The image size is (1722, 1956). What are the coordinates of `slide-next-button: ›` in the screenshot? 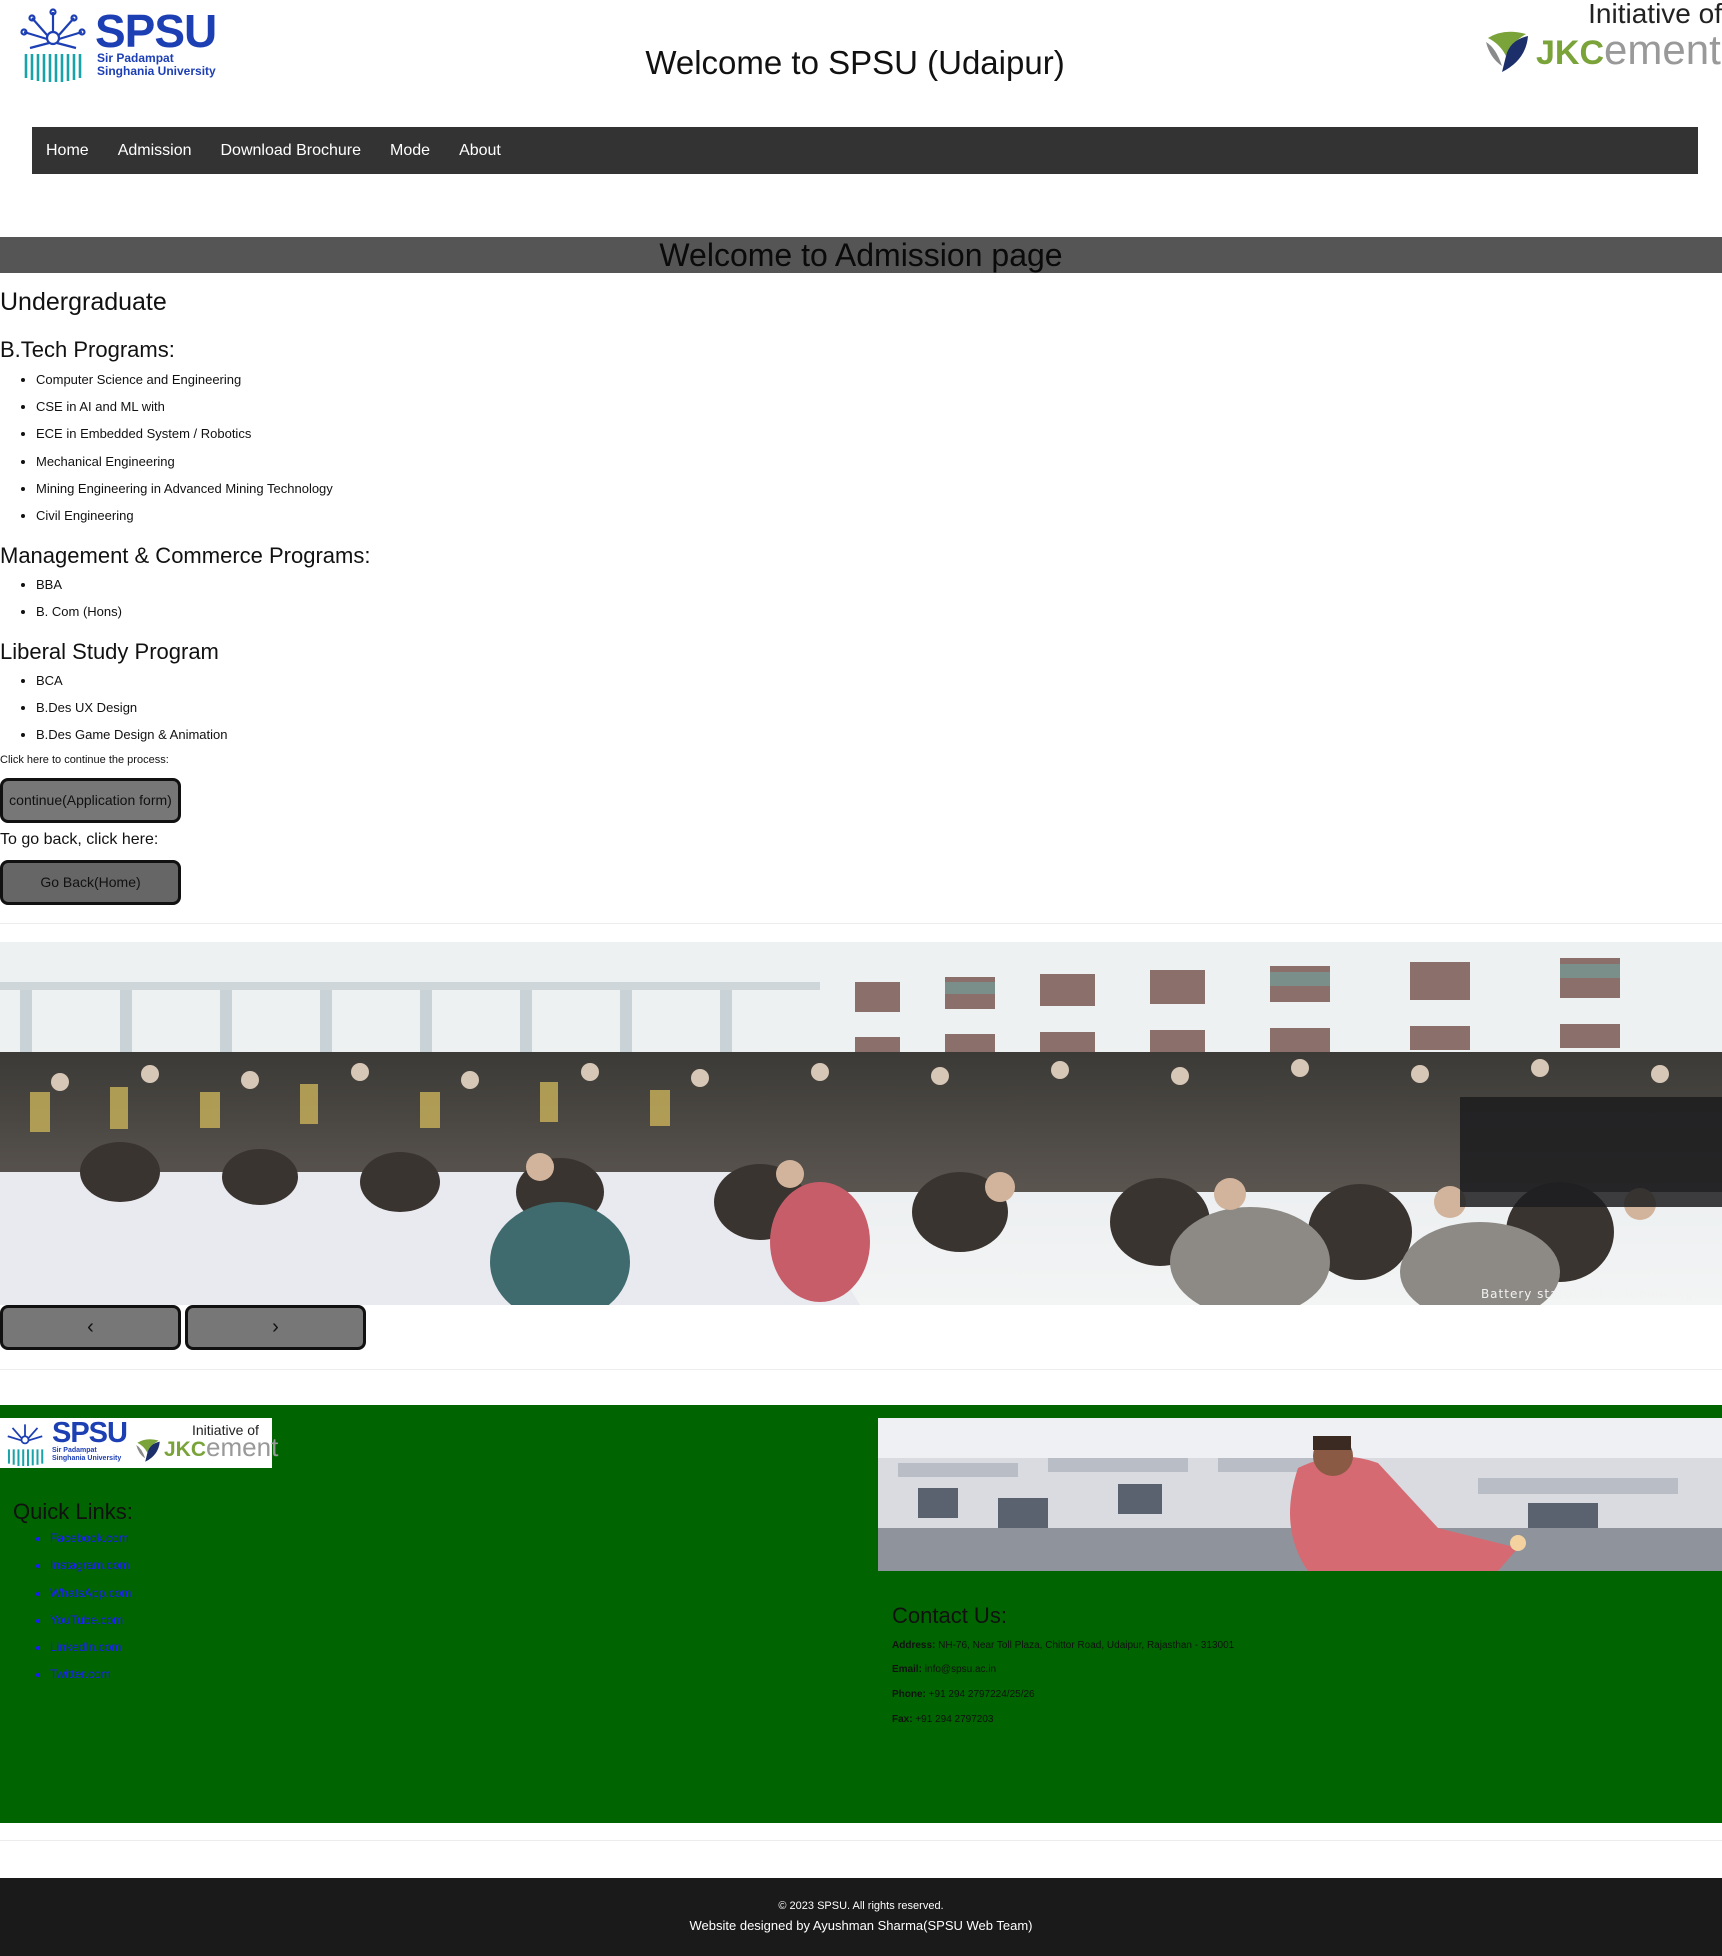 It's located at (275, 1327).